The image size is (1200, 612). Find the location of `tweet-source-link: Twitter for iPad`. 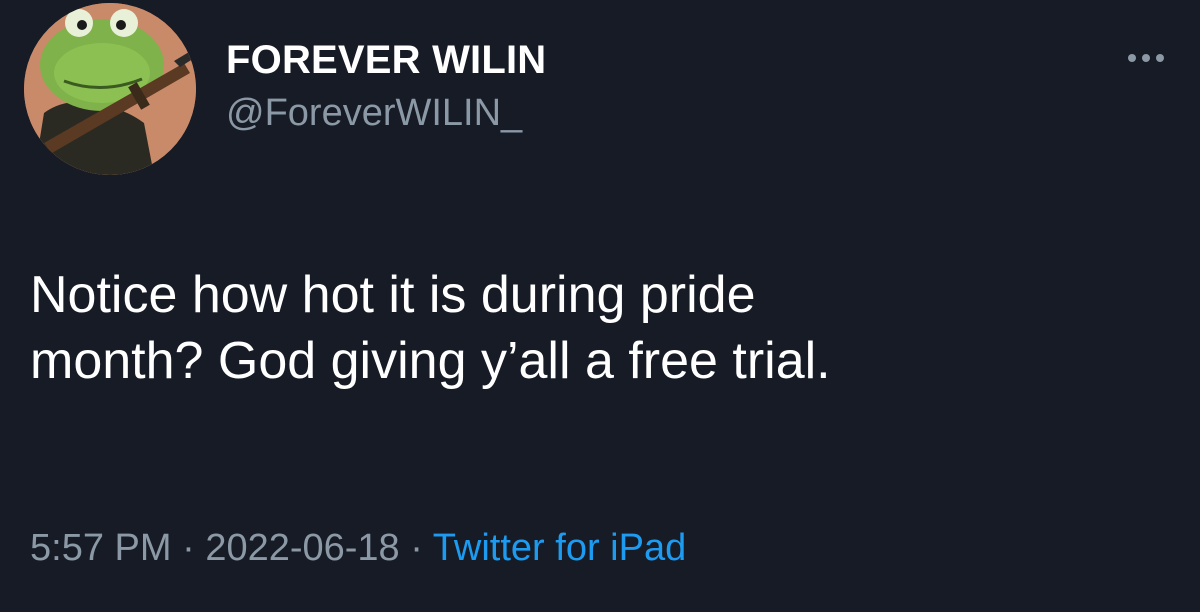

tweet-source-link: Twitter for iPad is located at coordinates (559, 548).